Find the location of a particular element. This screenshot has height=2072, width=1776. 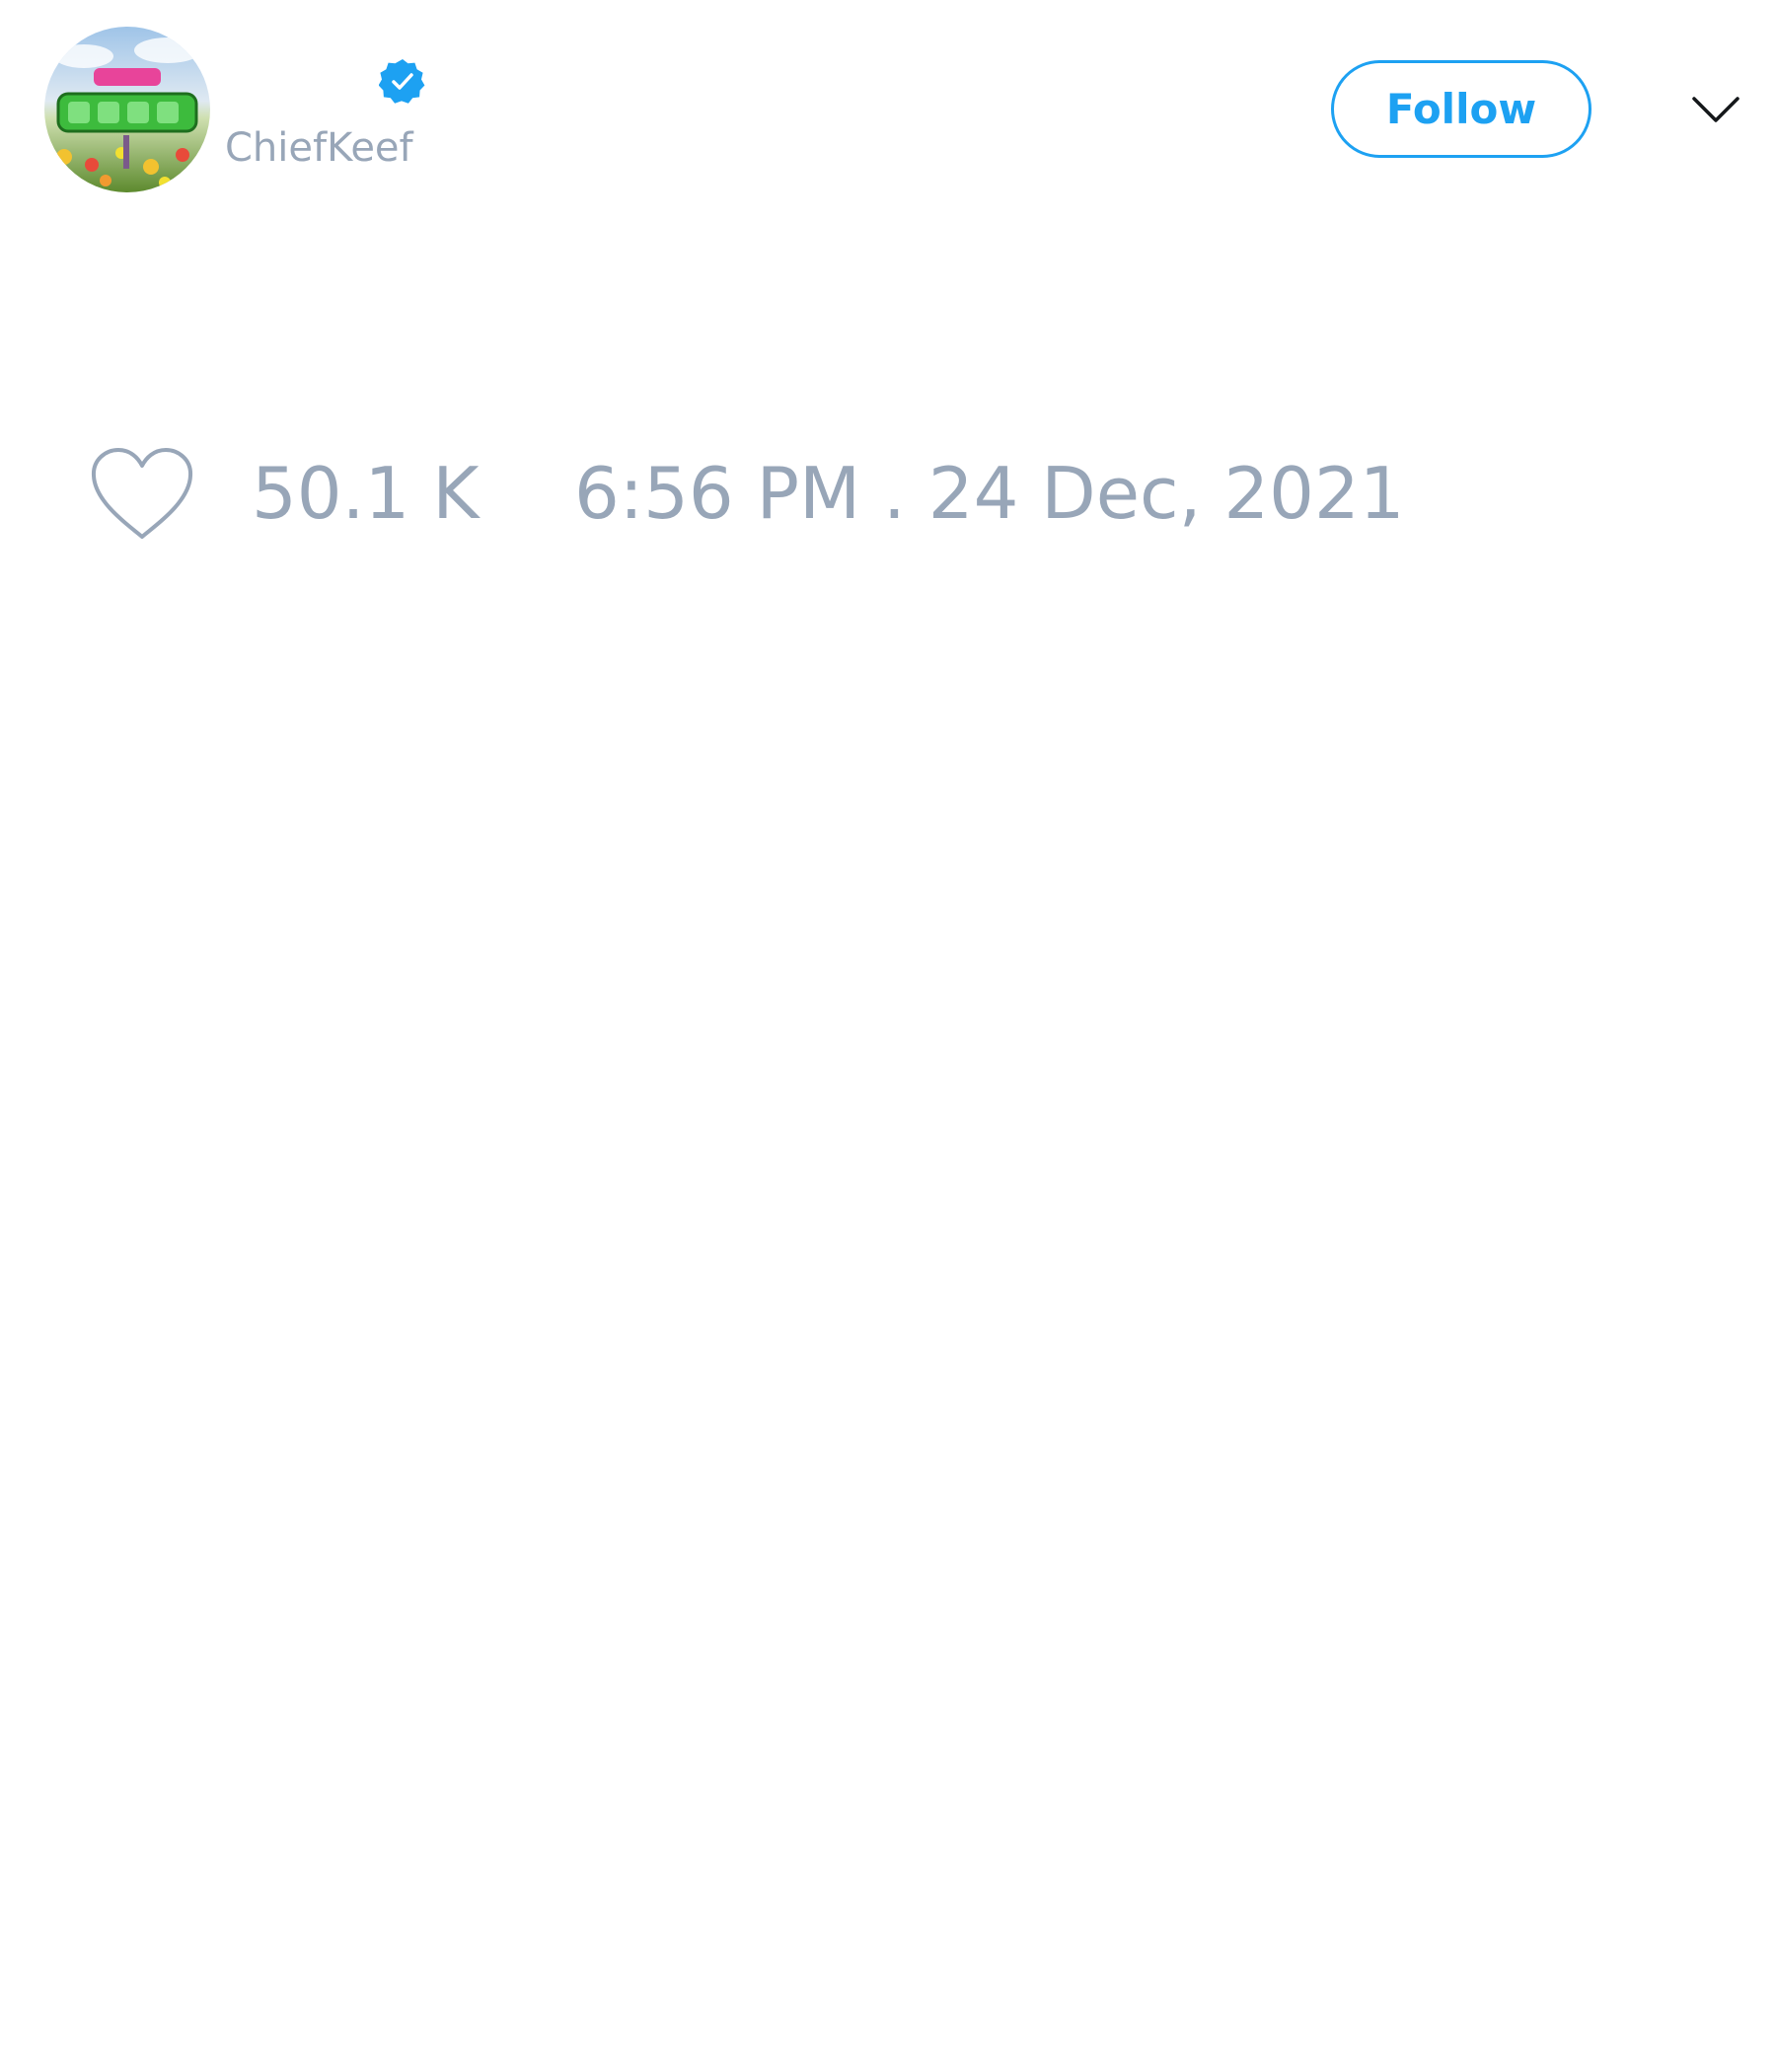

display-name is located at coordinates (299, 81).